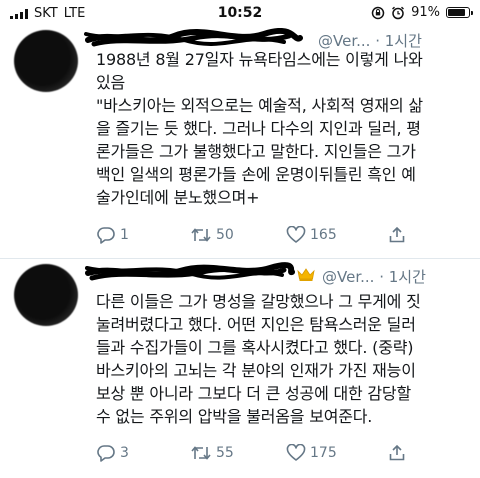 Image resolution: width=480 pixels, height=478 pixels. Describe the element at coordinates (398, 12) in the screenshot. I see `alarm-icon` at that location.